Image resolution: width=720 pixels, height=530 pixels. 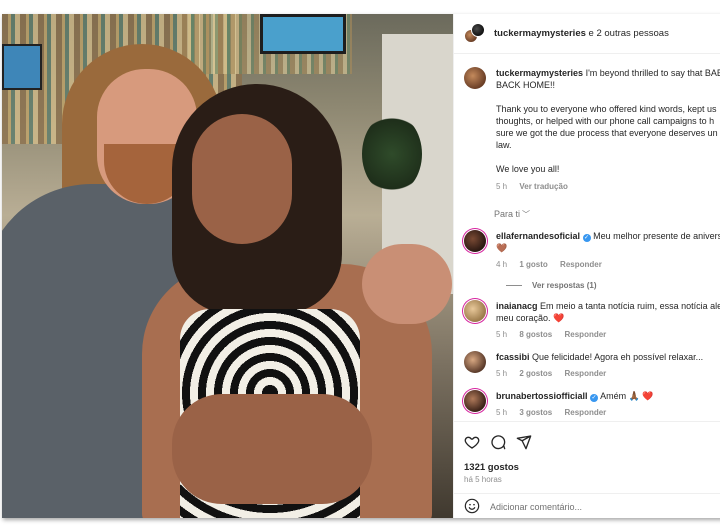 What do you see at coordinates (272, 449) in the screenshot?
I see `photo-hands` at bounding box center [272, 449].